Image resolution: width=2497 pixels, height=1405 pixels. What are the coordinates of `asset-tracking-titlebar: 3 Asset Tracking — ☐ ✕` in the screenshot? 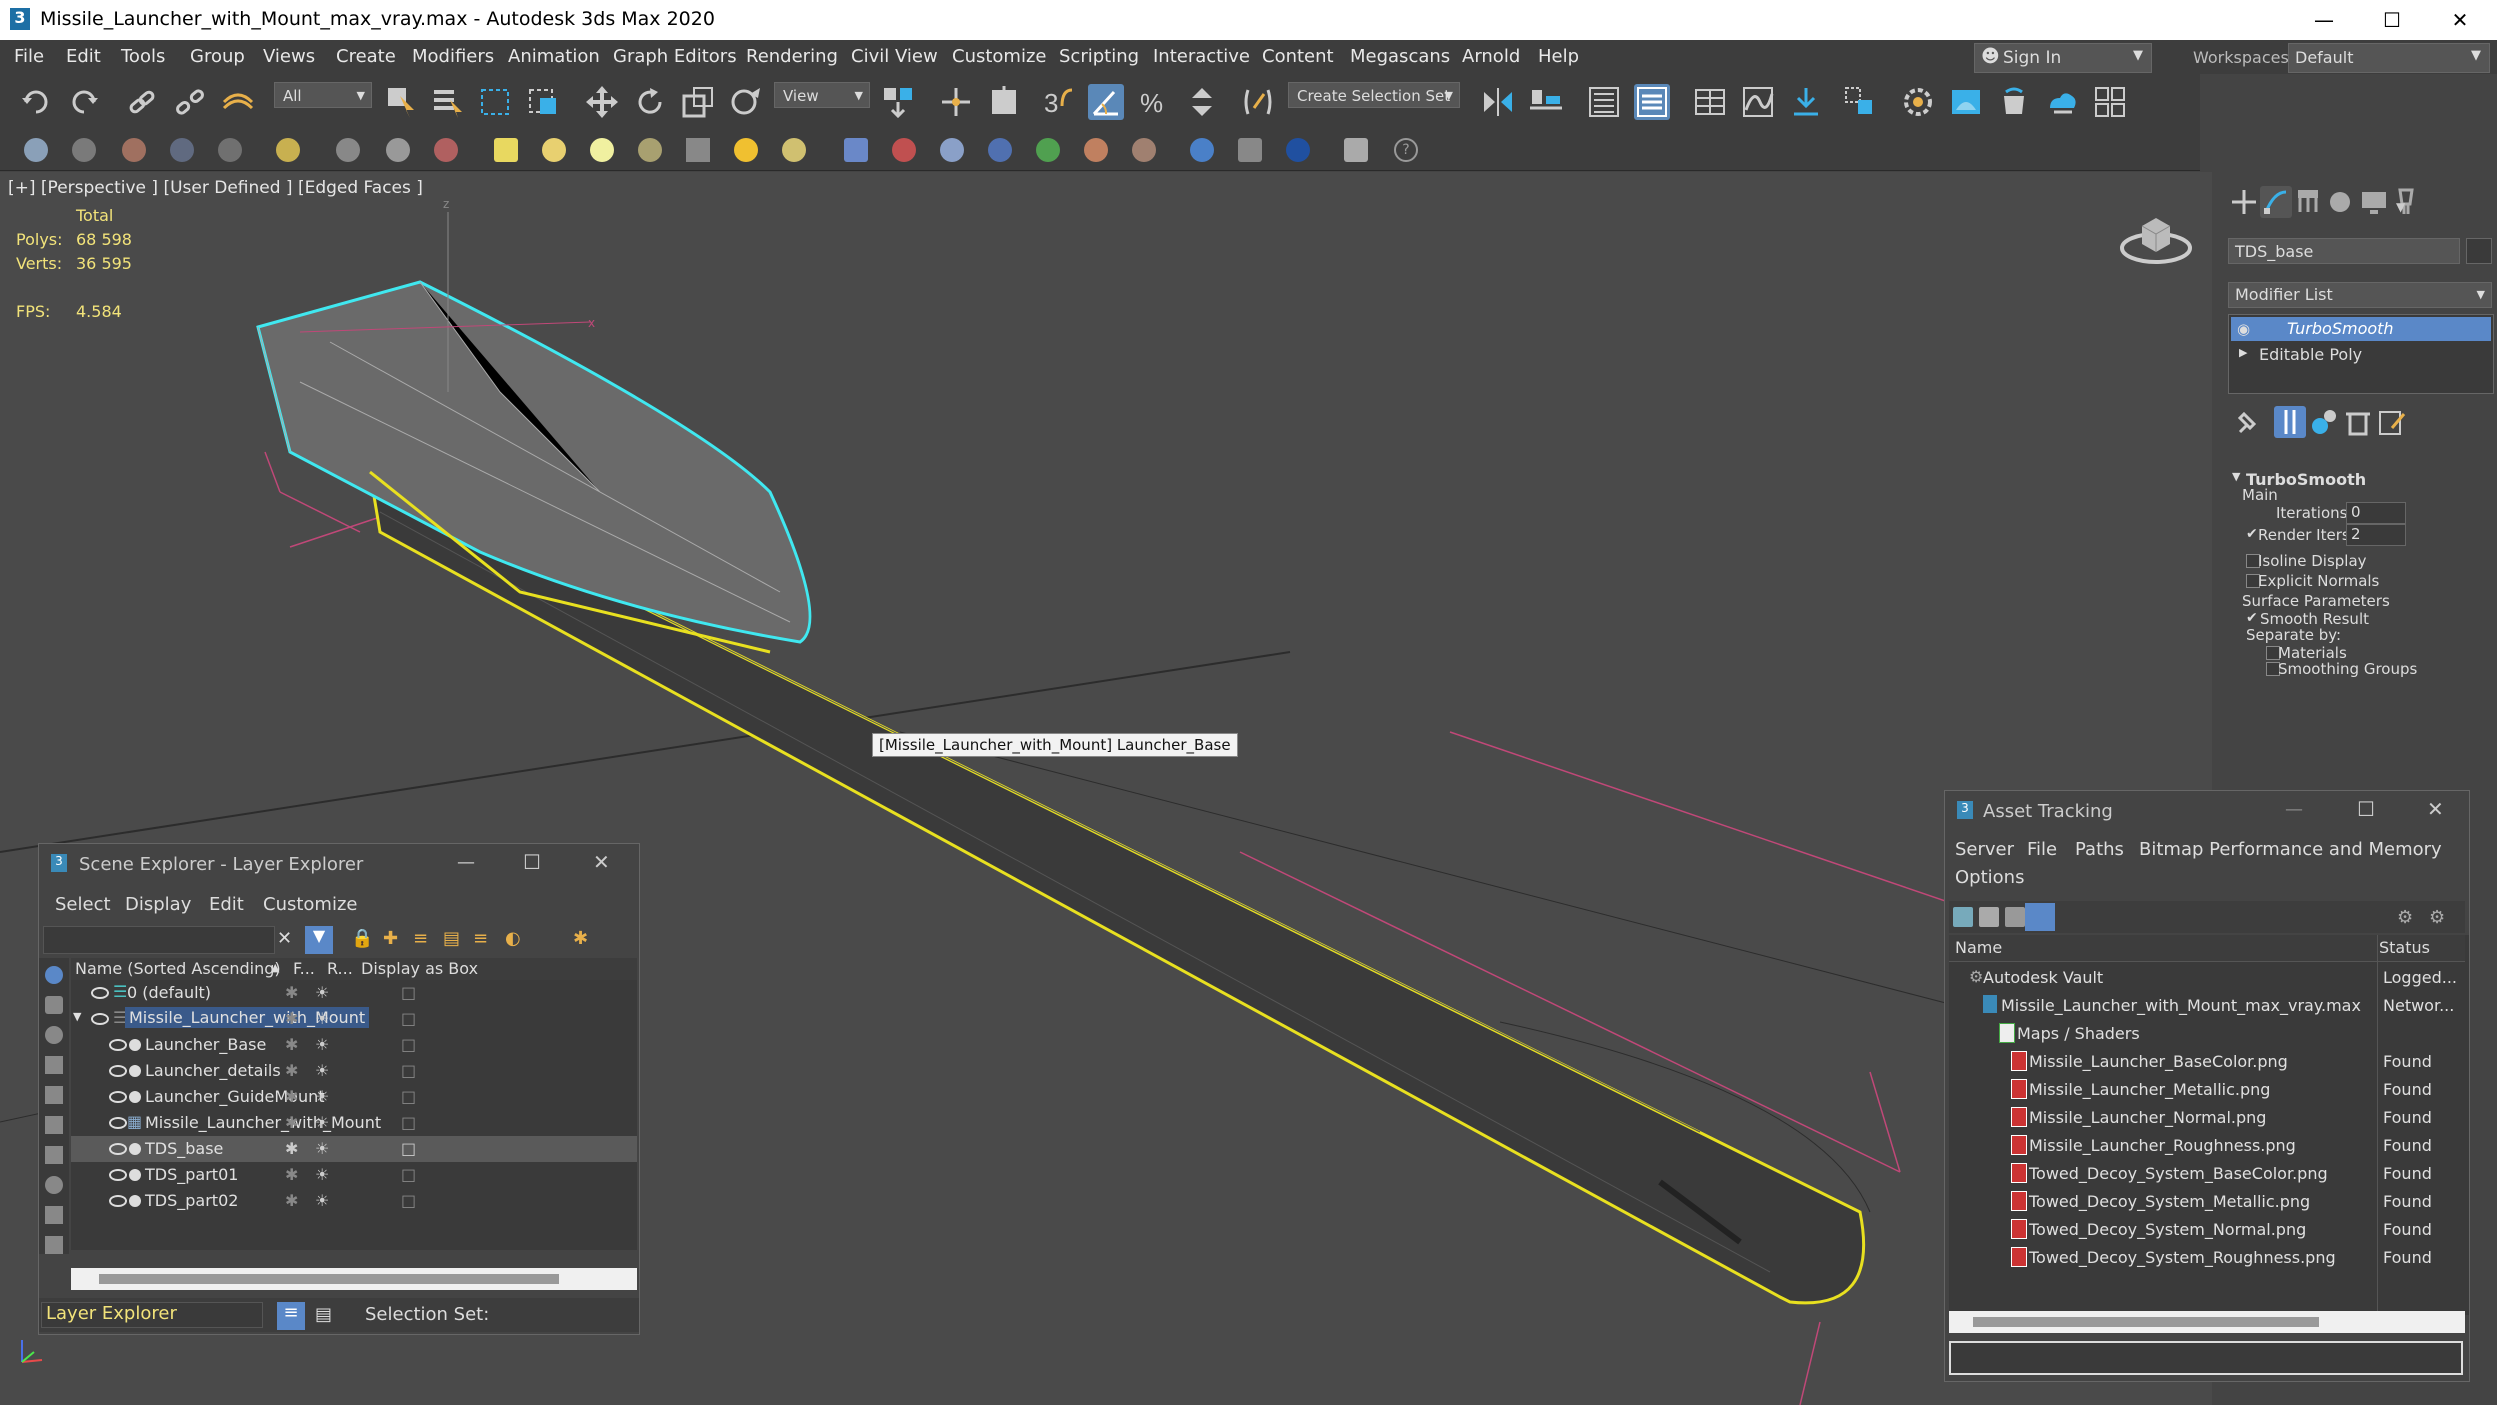 It's located at (2207, 812).